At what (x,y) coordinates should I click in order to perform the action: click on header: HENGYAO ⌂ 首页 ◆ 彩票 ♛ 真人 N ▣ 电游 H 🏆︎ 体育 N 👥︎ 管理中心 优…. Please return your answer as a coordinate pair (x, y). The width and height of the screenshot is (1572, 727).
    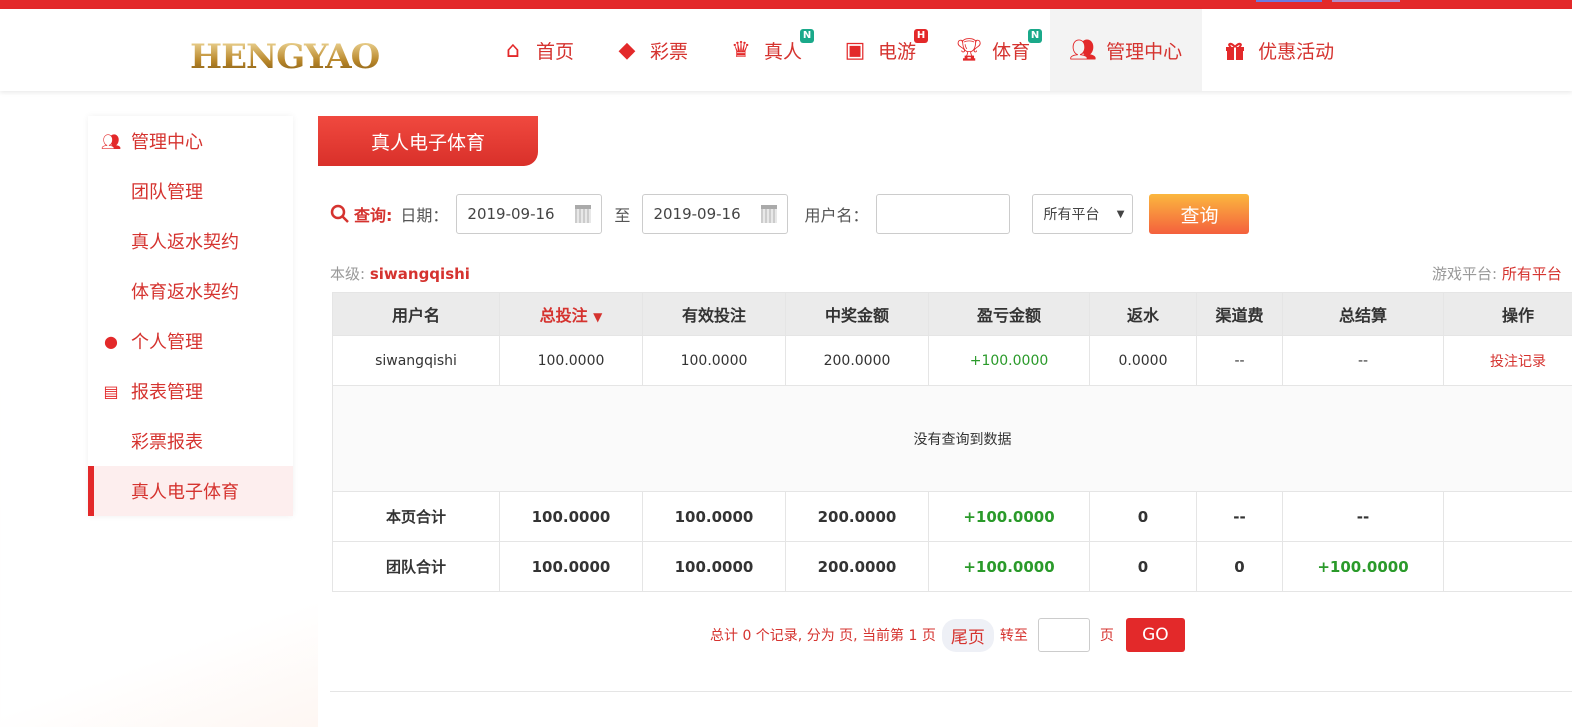
    Looking at the image, I should click on (786, 50).